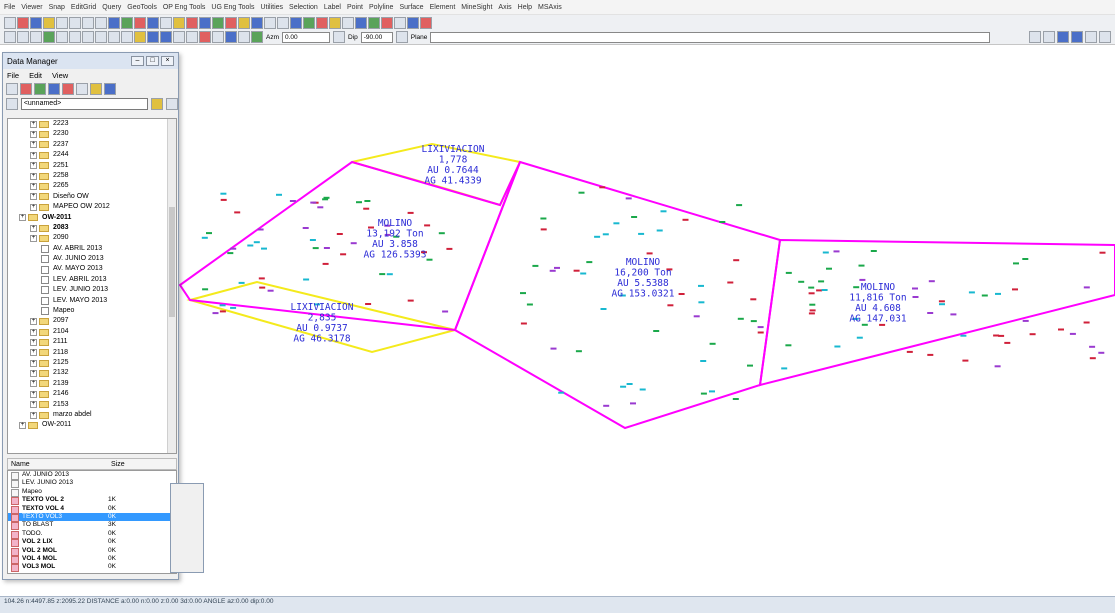  I want to click on tree-item: AV. JUNIO 2013, so click(92, 259).